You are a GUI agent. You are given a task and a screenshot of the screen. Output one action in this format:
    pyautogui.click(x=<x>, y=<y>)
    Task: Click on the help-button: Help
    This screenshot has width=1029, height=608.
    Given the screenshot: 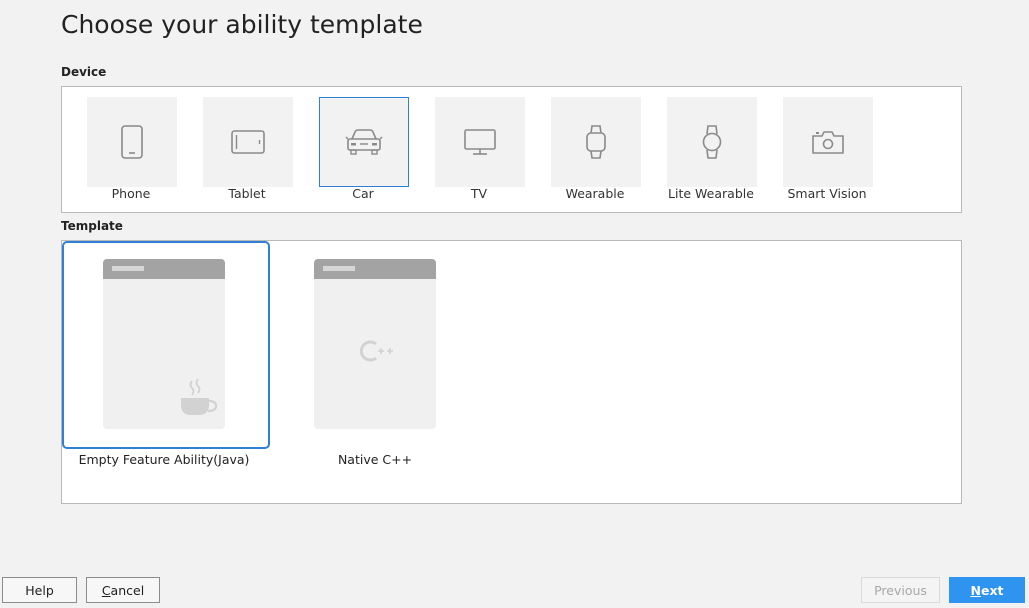 What is the action you would take?
    pyautogui.click(x=39, y=590)
    